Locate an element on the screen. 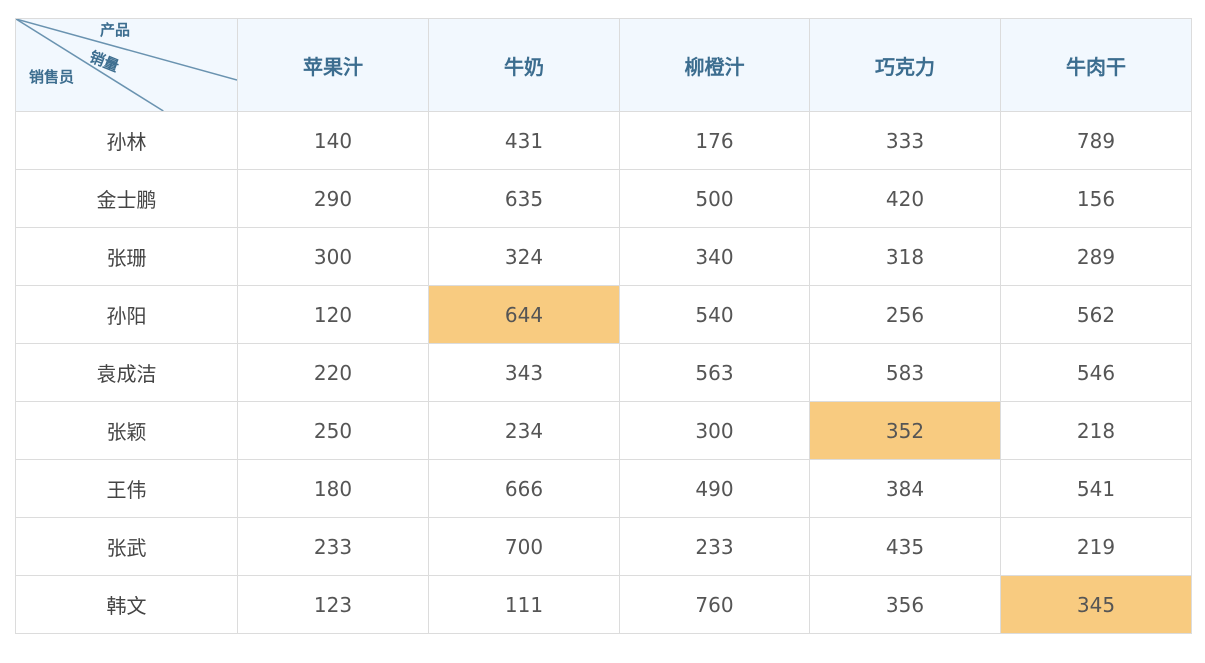 Image resolution: width=1205 pixels, height=663 pixels. salesperson-name-cell: 王伟 is located at coordinates (126, 488).